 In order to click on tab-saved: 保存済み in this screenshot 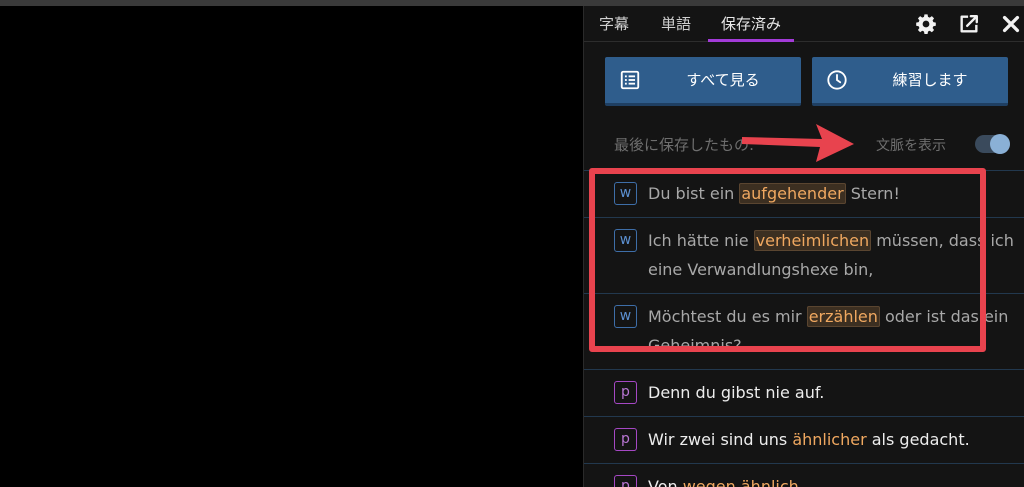, I will do `click(751, 24)`.